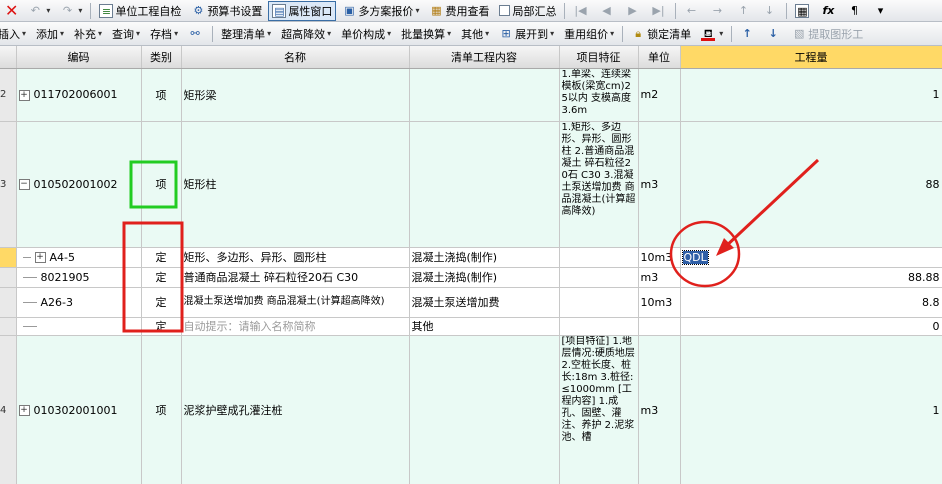  I want to click on insert-button: 插入 ▾, so click(15, 34).